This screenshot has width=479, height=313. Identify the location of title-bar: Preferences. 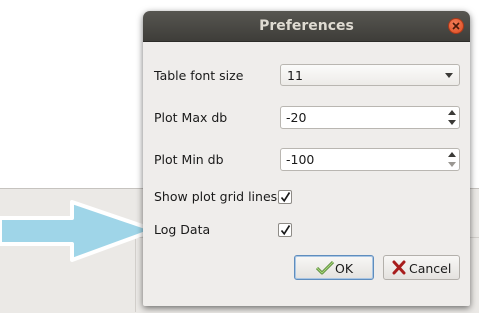
(306, 26).